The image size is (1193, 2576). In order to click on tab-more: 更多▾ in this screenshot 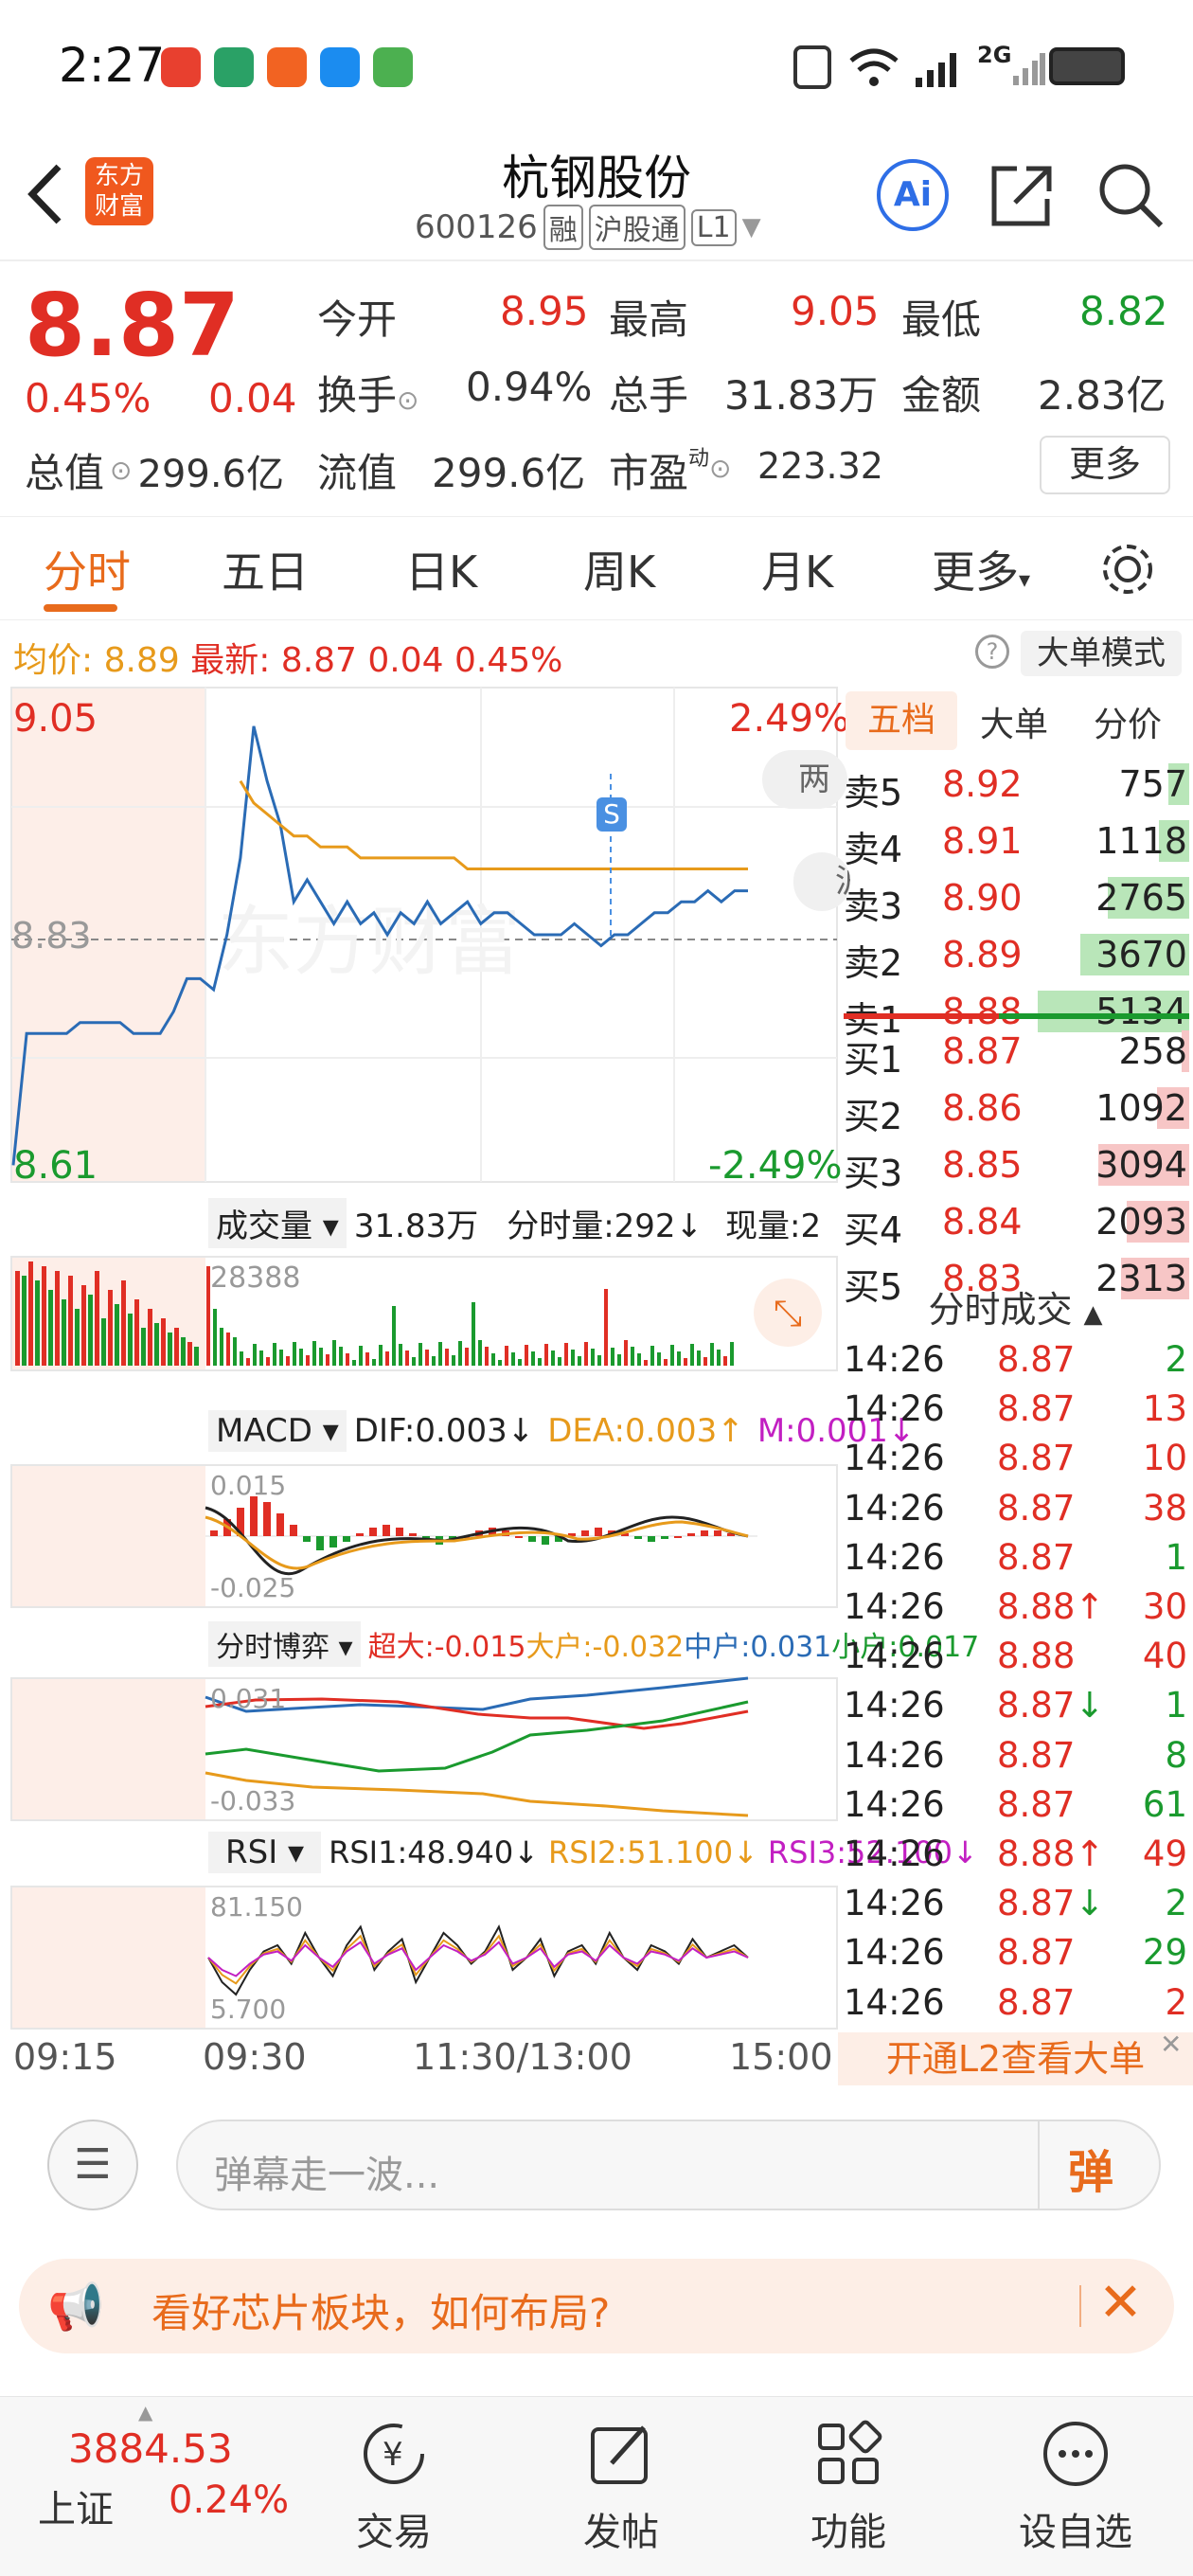, I will do `click(981, 569)`.